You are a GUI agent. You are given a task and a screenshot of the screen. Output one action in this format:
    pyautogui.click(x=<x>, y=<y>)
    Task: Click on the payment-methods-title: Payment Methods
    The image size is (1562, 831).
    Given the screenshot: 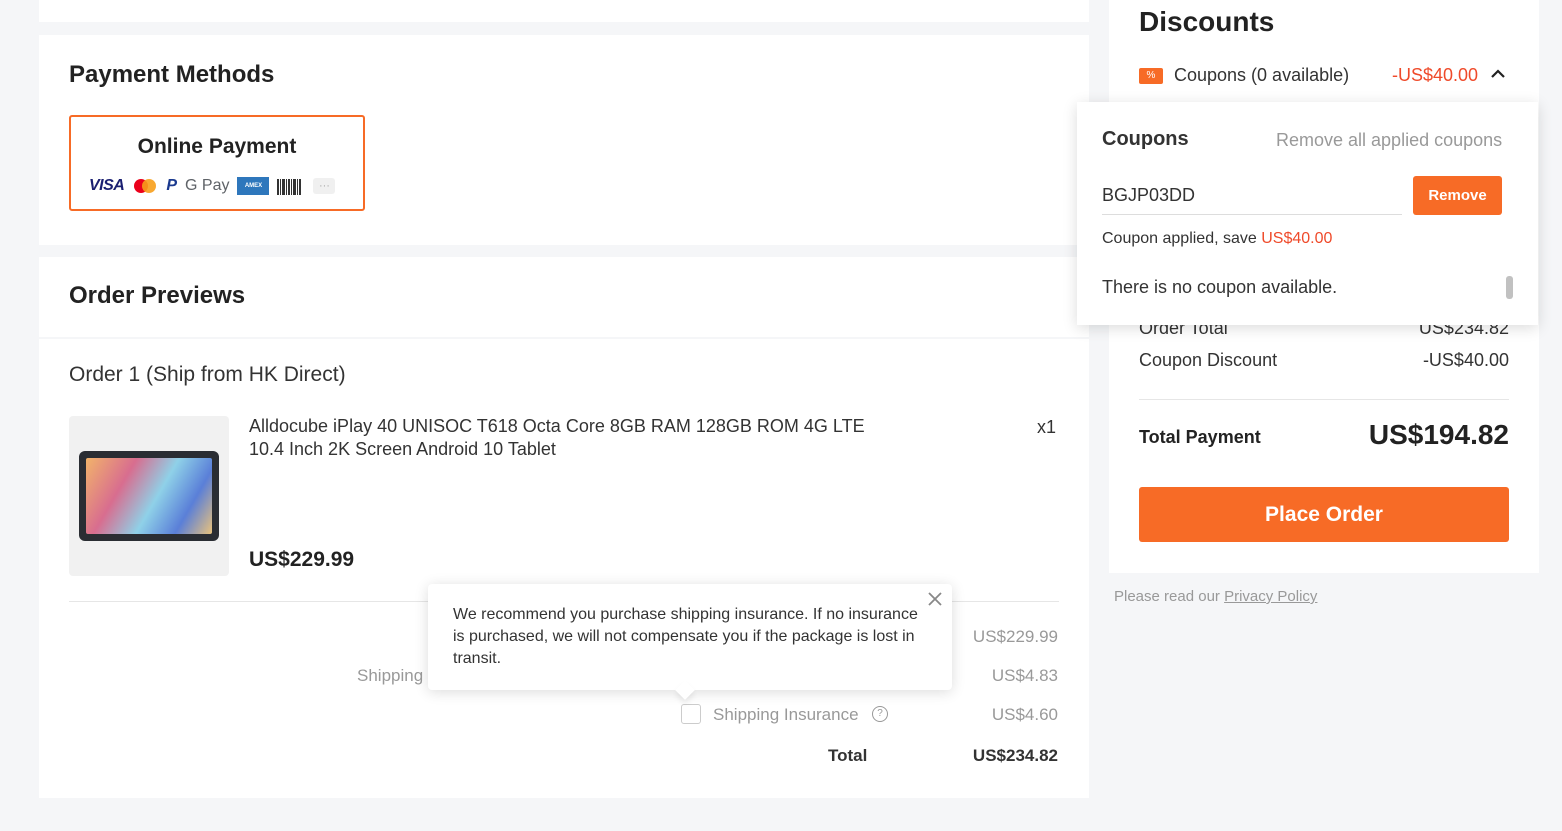 What is the action you would take?
    pyautogui.click(x=172, y=74)
    